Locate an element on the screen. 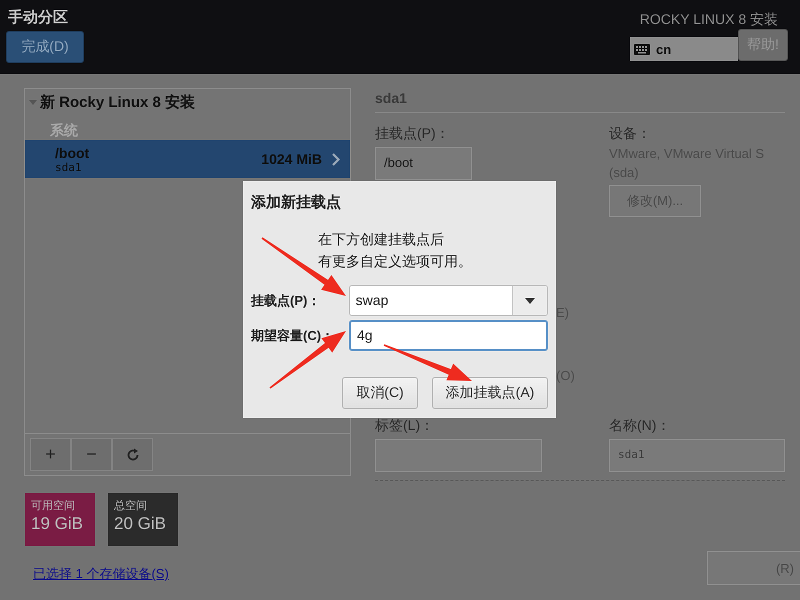  field-label: 标签(L)： is located at coordinates (405, 426).